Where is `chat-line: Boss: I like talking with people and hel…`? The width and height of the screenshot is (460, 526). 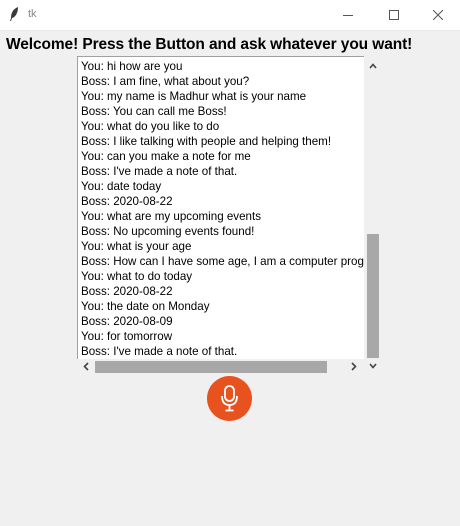 chat-line: Boss: I like talking with people and hel… is located at coordinates (206, 141).